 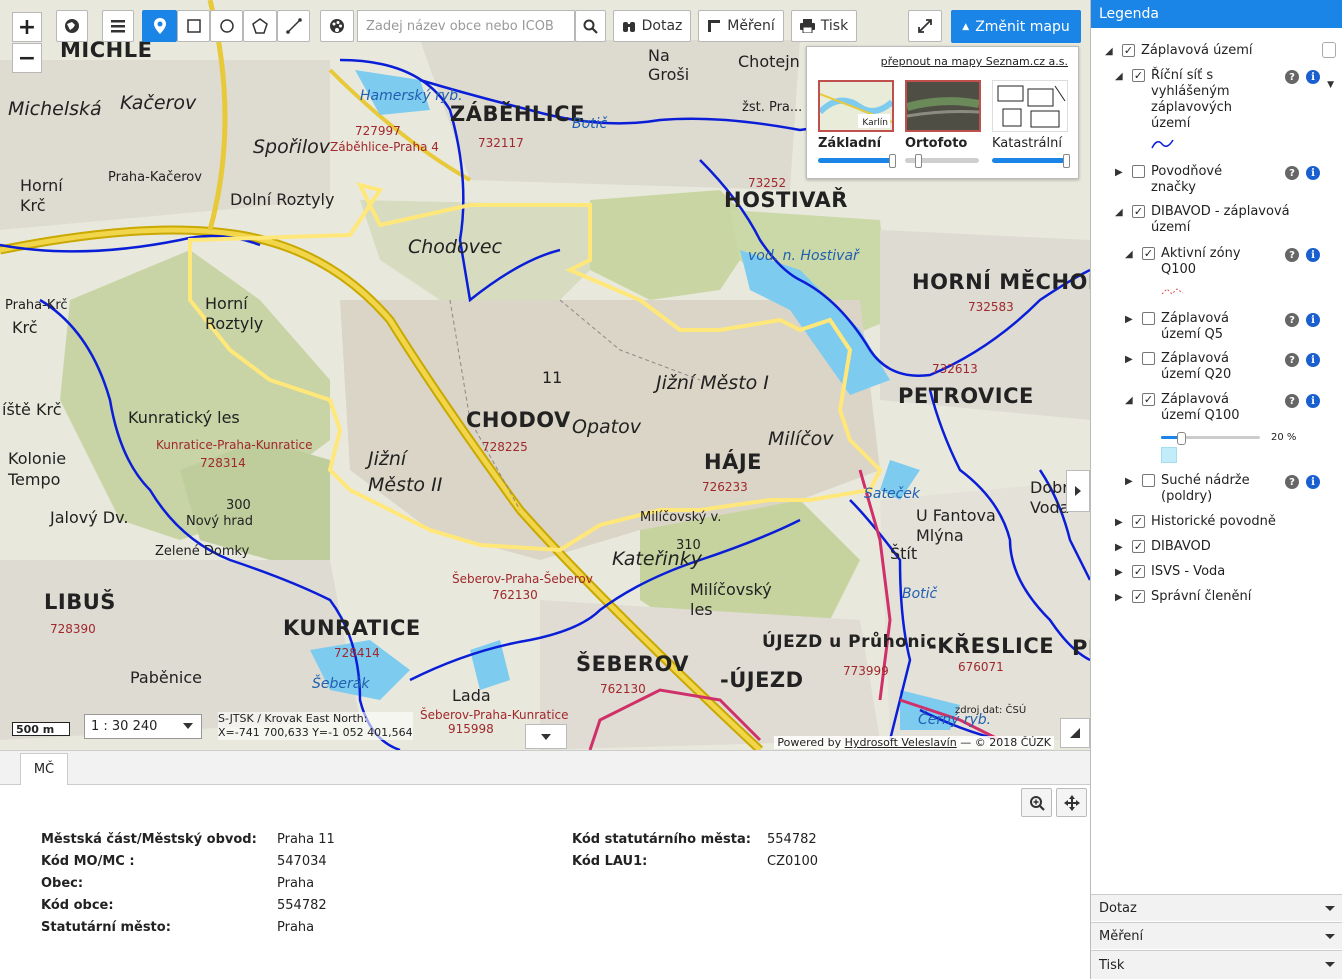 What do you see at coordinates (855, 160) in the screenshot?
I see `opacity-slider-basic` at bounding box center [855, 160].